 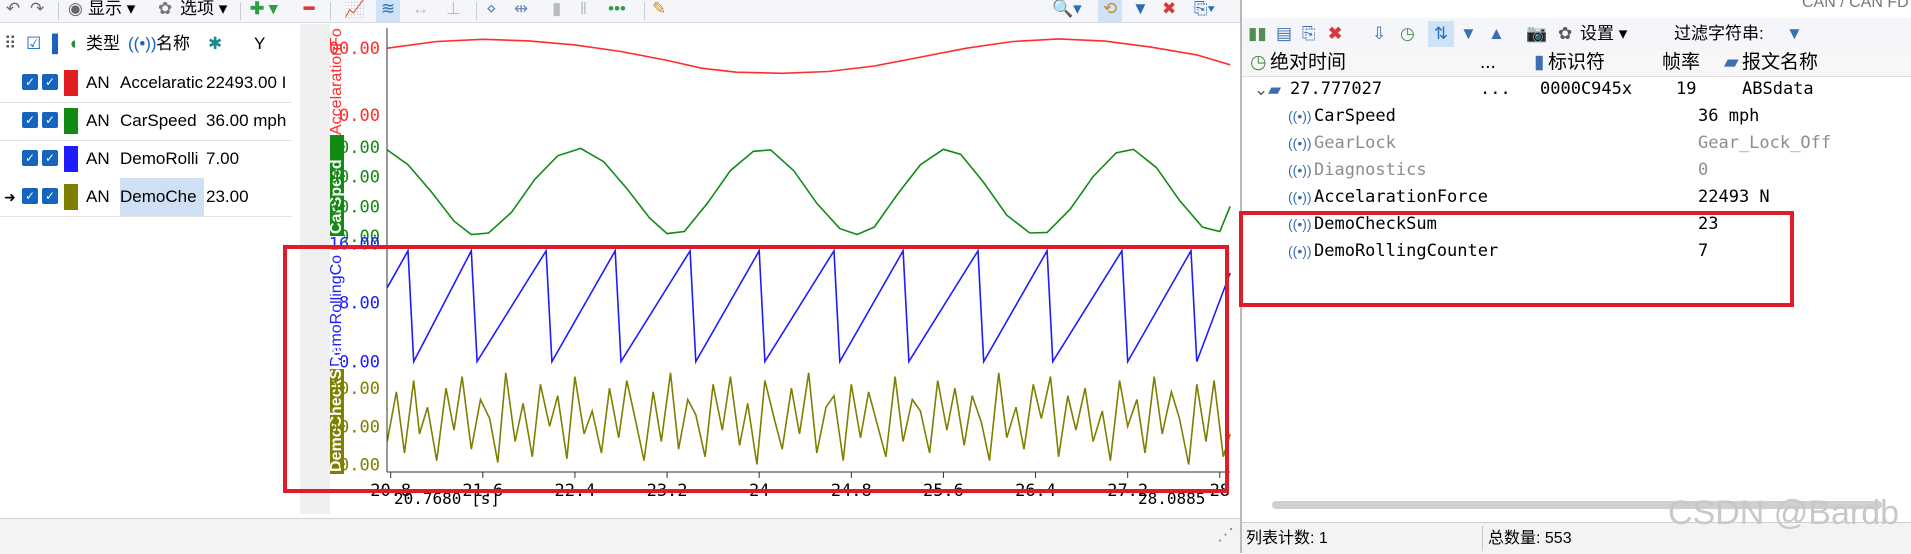 I want to click on filter-icon: ▼, so click(x=1140, y=11).